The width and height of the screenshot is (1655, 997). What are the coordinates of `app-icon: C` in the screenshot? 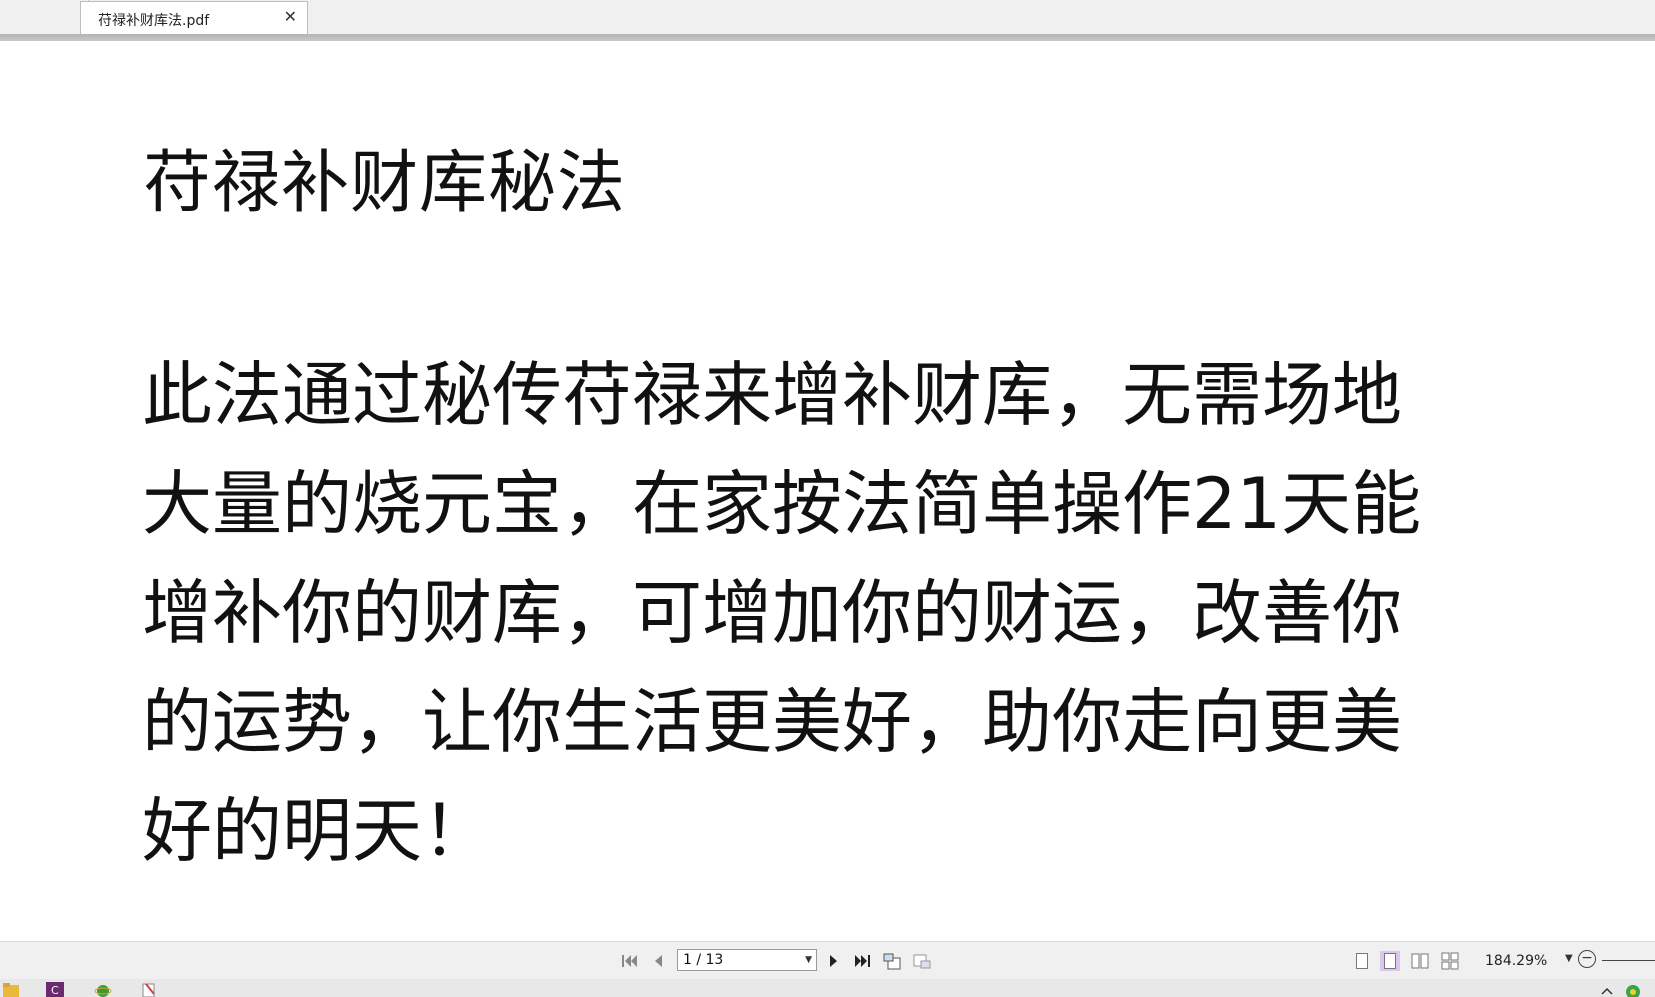 It's located at (55, 989).